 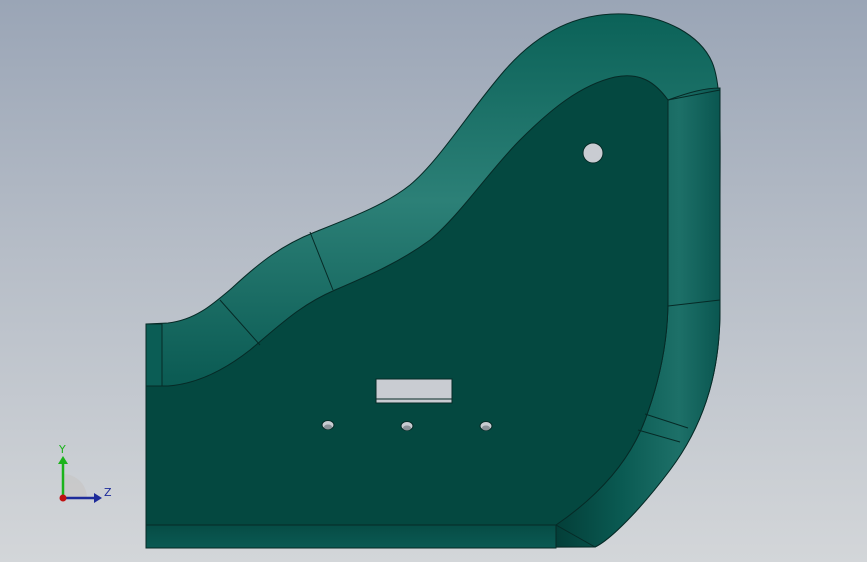 I want to click on z-axis-arrow-icon, so click(x=98, y=498).